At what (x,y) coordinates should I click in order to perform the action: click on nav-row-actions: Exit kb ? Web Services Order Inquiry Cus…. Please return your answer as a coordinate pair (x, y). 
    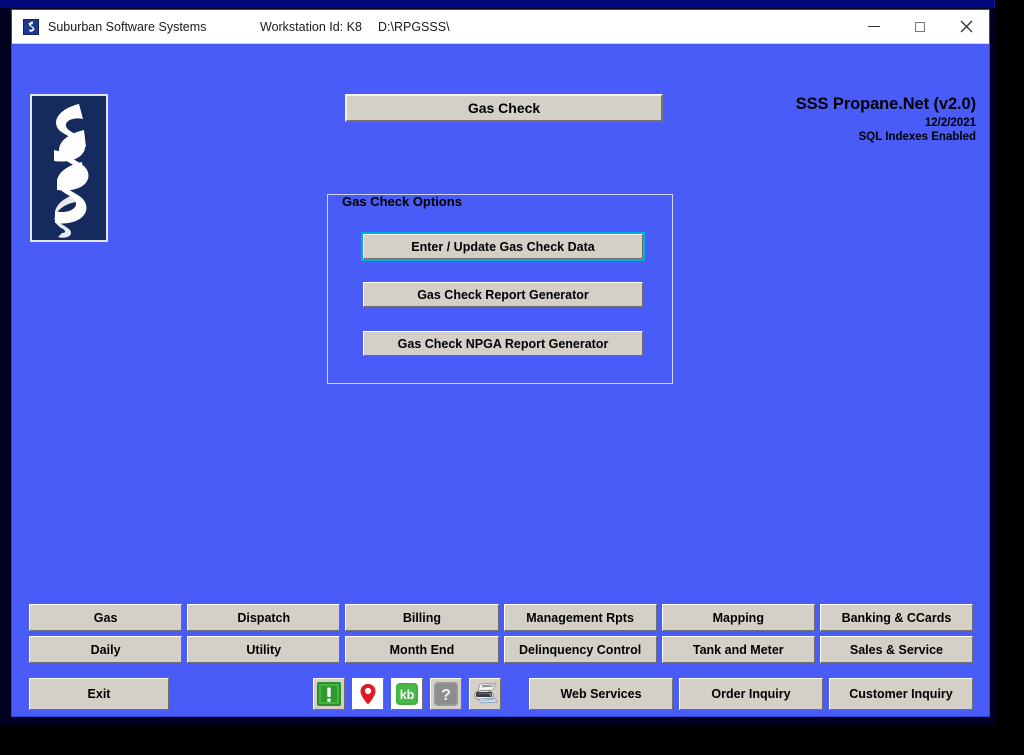
    Looking at the image, I should click on (501, 694).